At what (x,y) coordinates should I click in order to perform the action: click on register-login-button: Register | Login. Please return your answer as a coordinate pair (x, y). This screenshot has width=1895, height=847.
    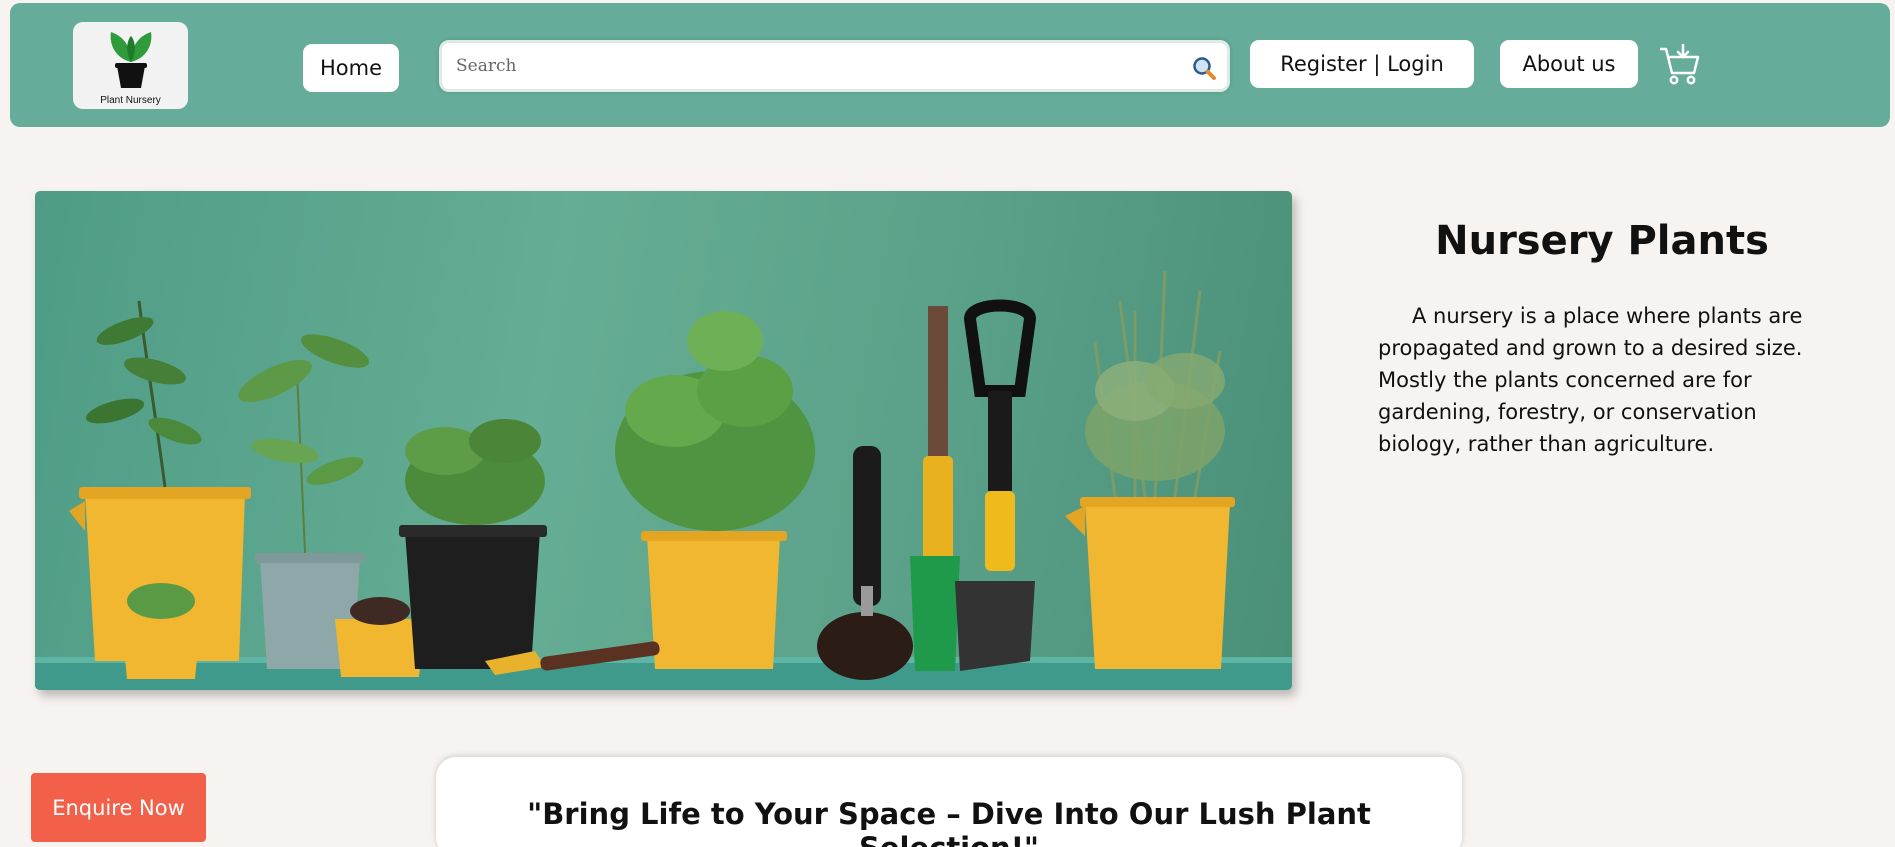
    Looking at the image, I should click on (1362, 64).